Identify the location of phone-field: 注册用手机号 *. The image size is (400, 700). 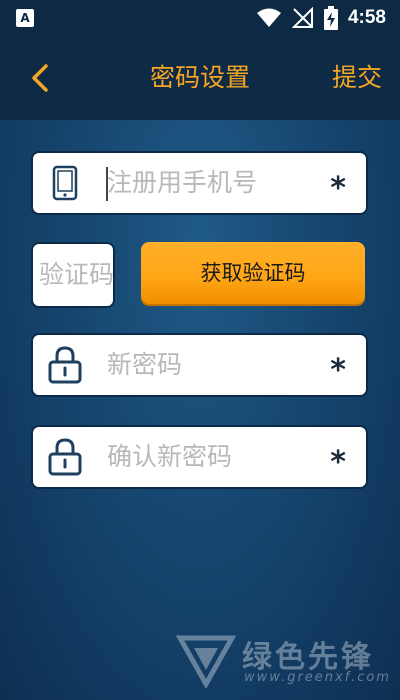
(199, 183).